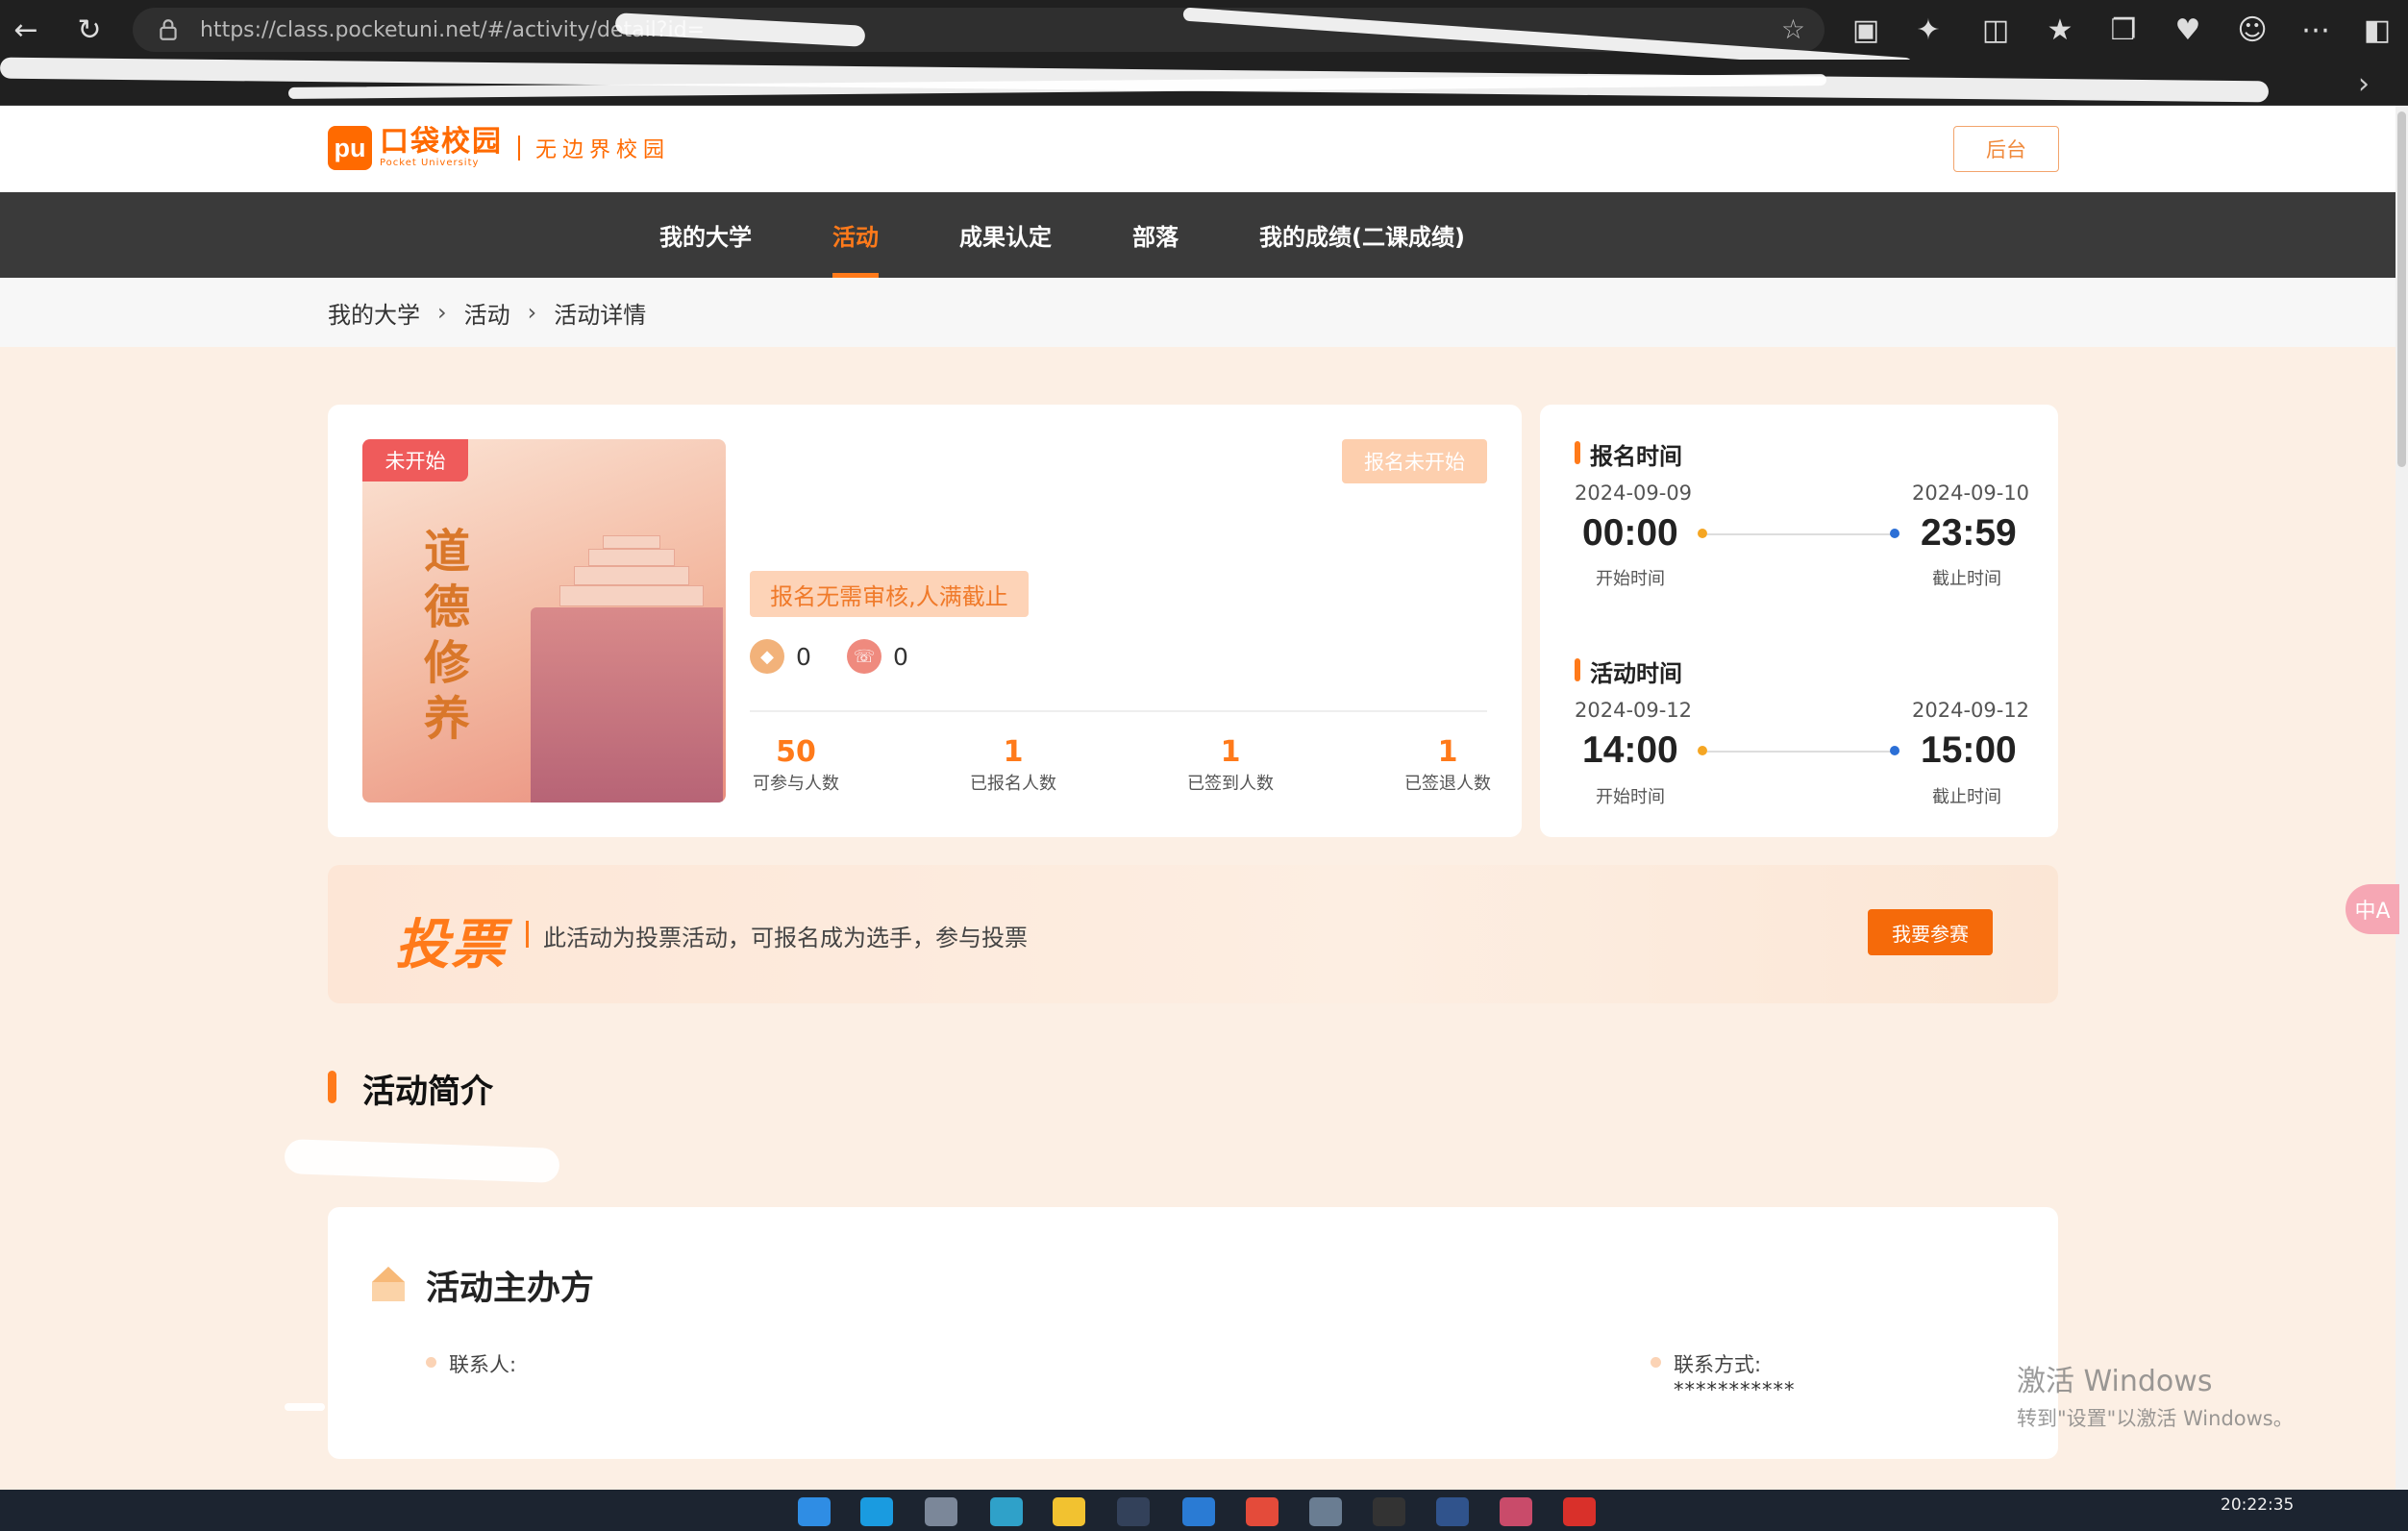 The height and width of the screenshot is (1531, 2408). I want to click on home-icon, so click(388, 1284).